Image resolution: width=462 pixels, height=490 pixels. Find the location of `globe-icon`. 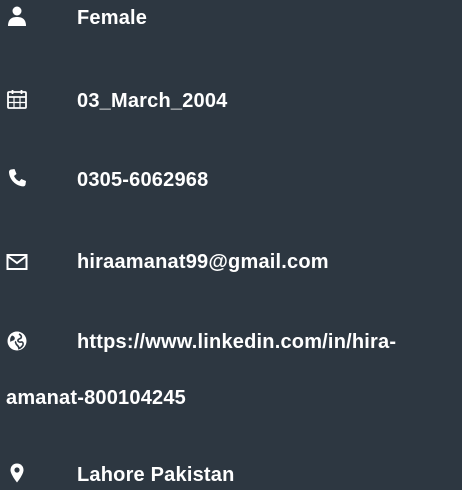

globe-icon is located at coordinates (17, 341).